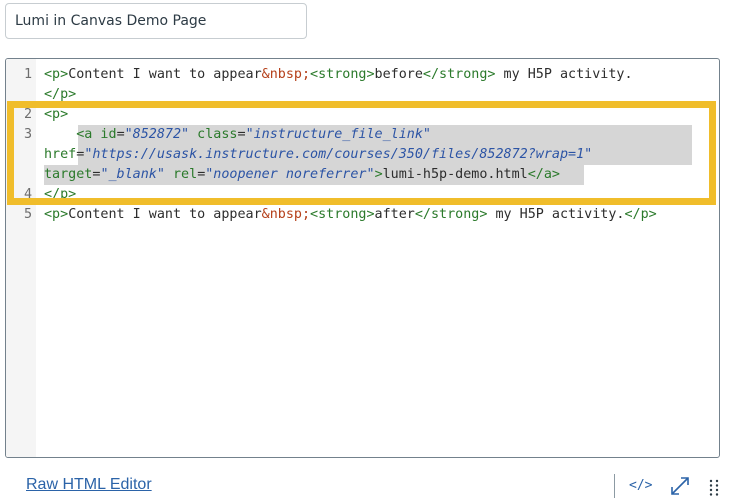 The height and width of the screenshot is (503, 731). What do you see at coordinates (543, 174) in the screenshot?
I see `tag: </a>` at bounding box center [543, 174].